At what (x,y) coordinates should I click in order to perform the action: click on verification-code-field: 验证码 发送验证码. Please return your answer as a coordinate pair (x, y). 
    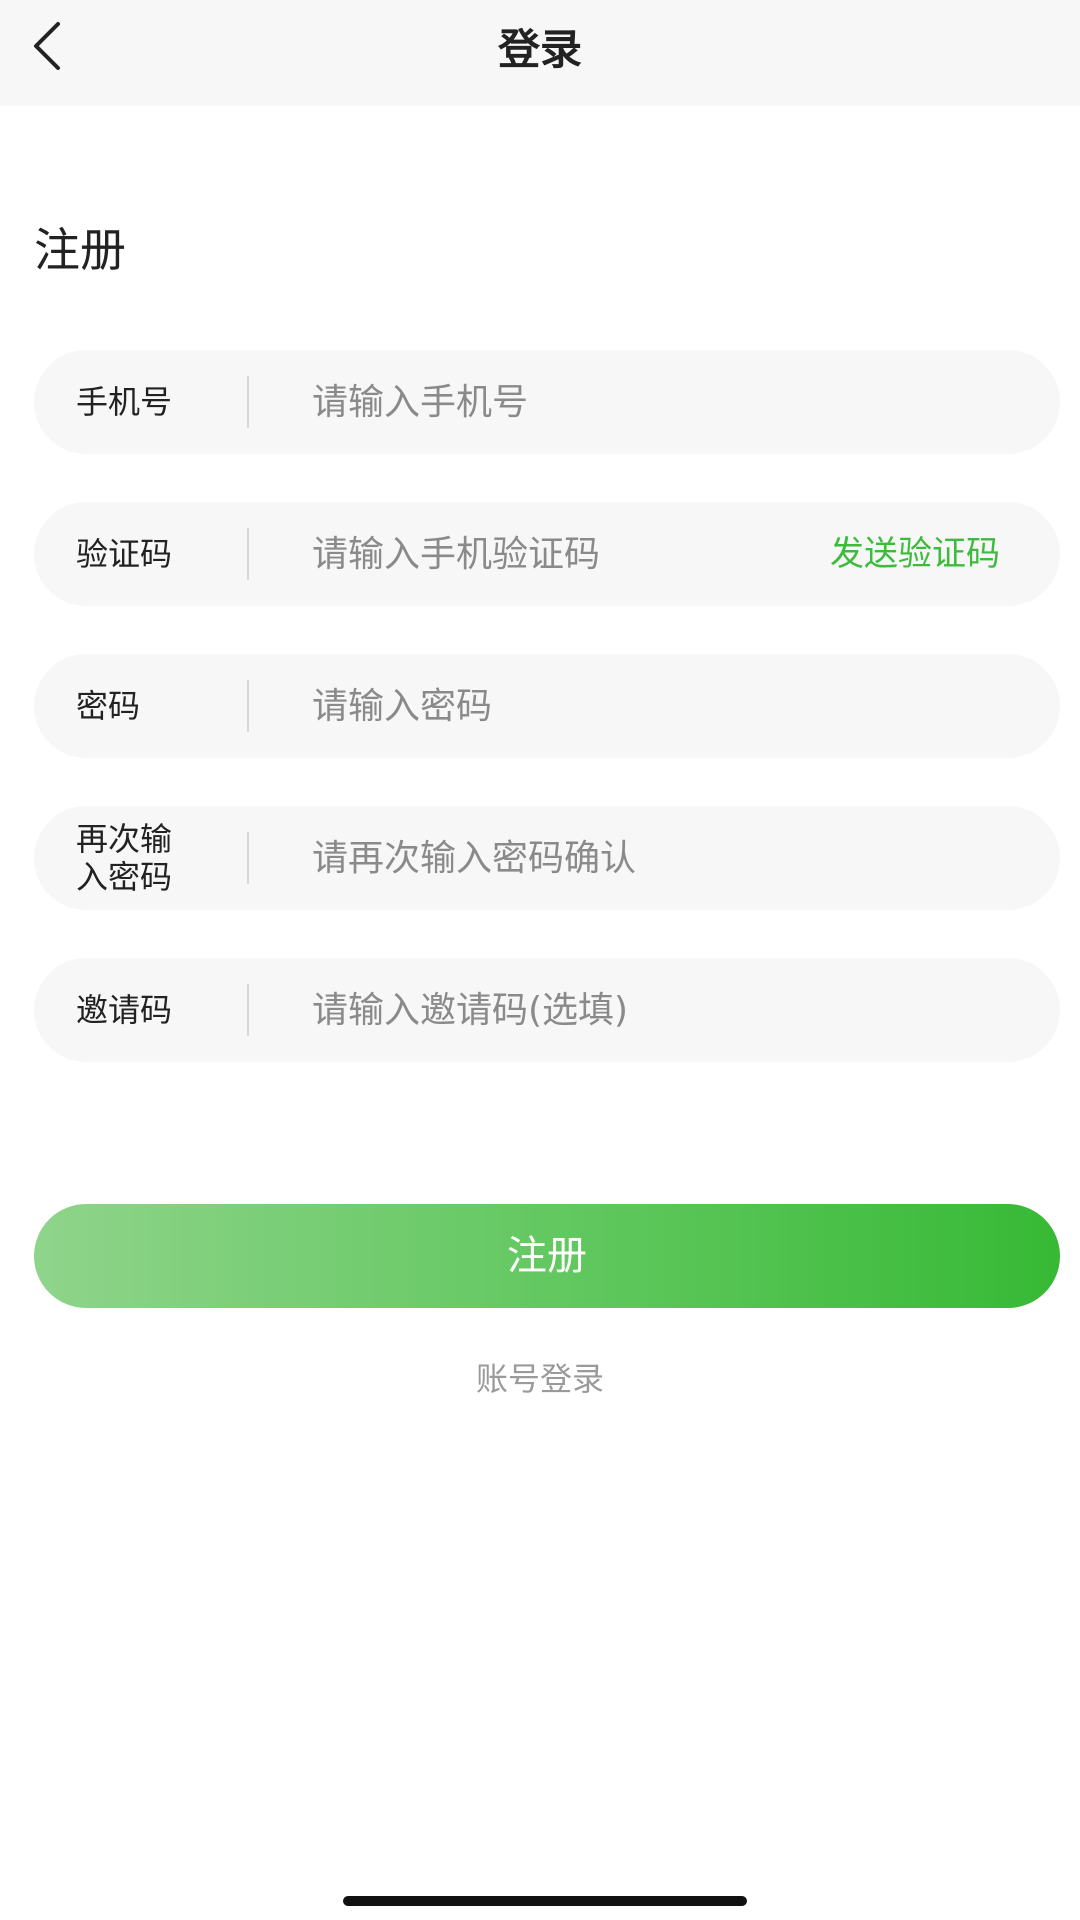
    Looking at the image, I should click on (547, 554).